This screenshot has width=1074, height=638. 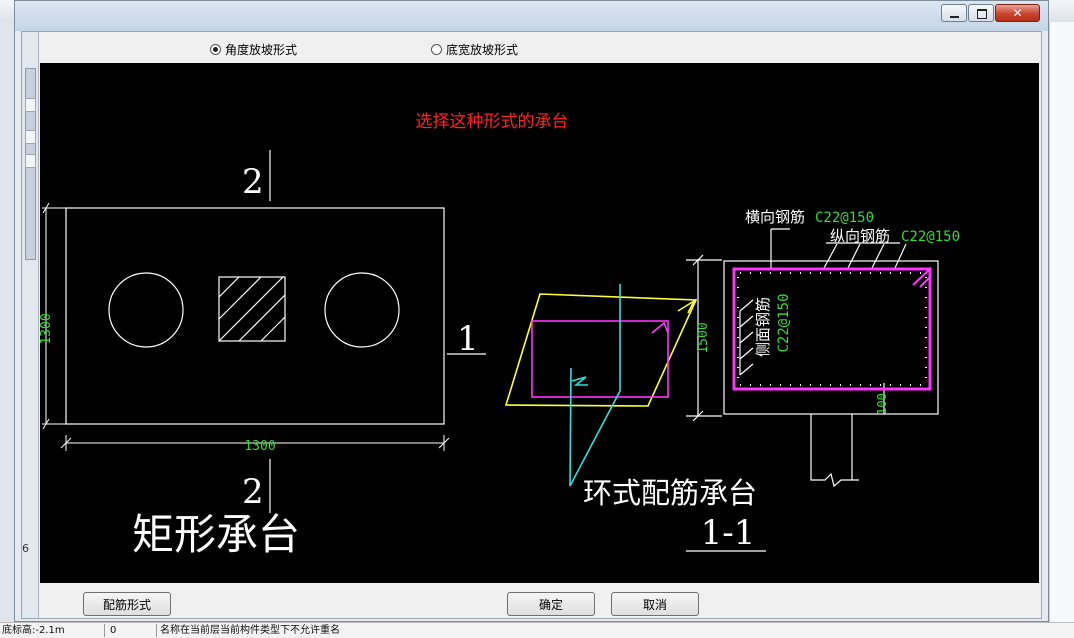 I want to click on radio-angle-slope: 角度放坡形式, so click(x=253, y=49).